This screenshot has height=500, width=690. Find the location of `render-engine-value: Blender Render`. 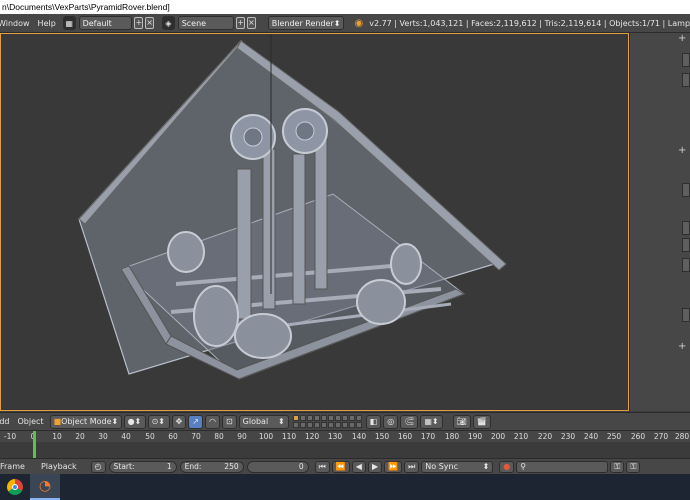

render-engine-value: Blender Render is located at coordinates (302, 23).